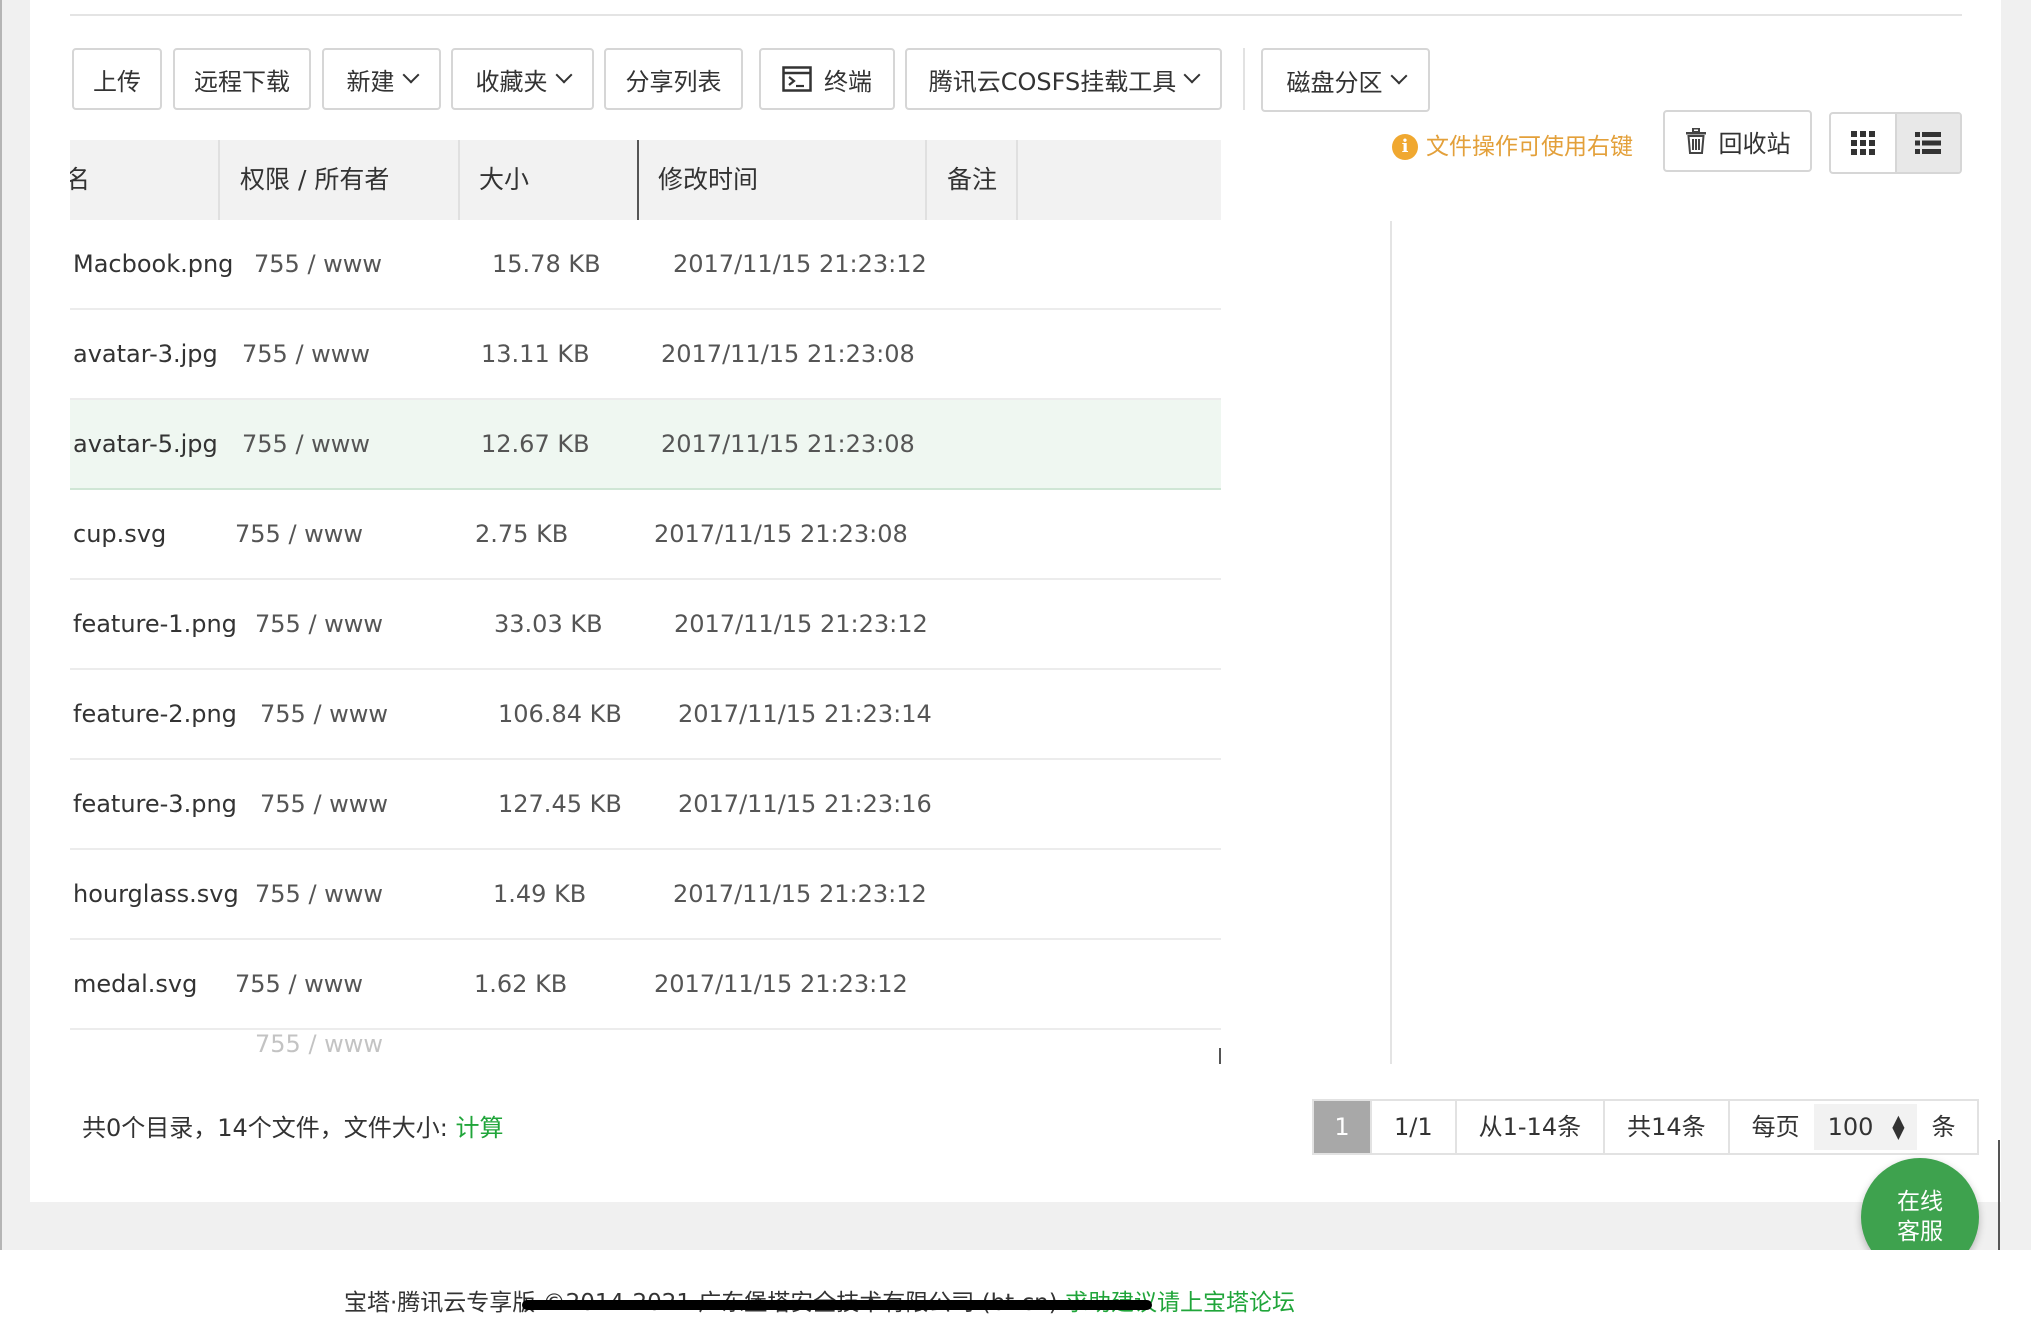 This screenshot has height=1327, width=2031. Describe the element at coordinates (117, 79) in the screenshot. I see `upload-button: 上传` at that location.